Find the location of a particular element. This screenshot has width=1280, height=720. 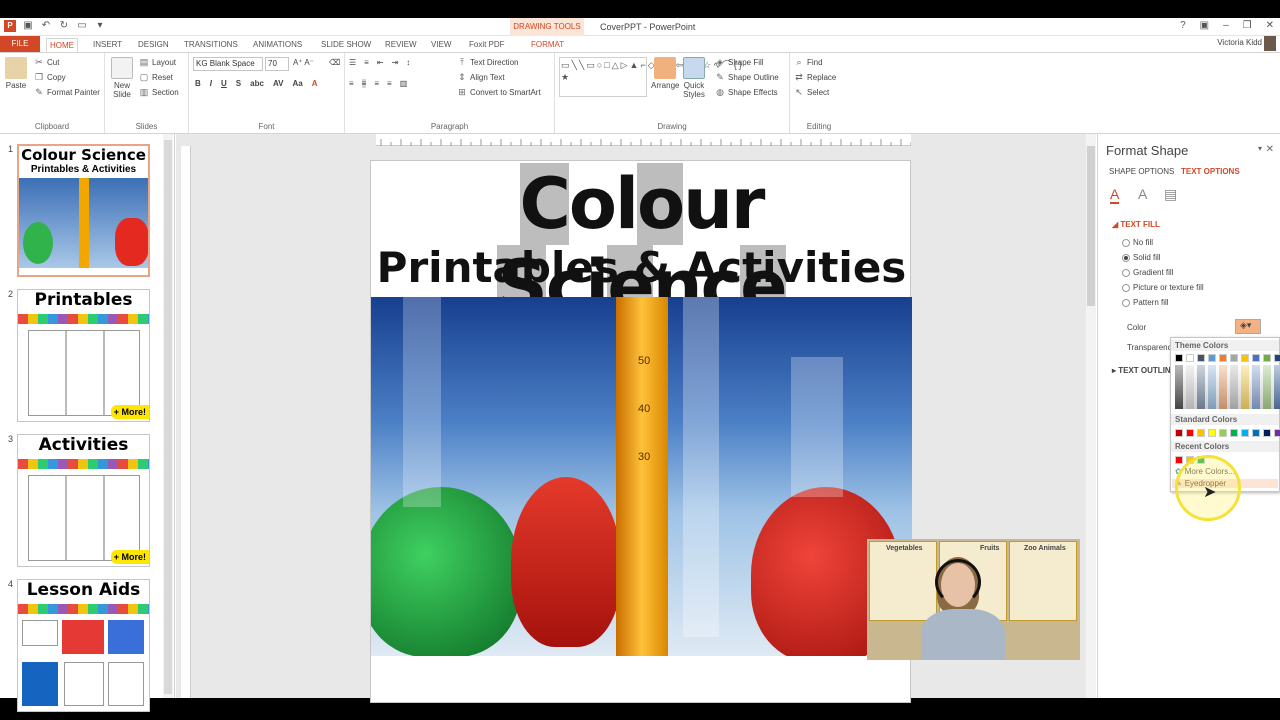

tab-shape-options: SHAPE OPTIONS is located at coordinates (1141, 171).